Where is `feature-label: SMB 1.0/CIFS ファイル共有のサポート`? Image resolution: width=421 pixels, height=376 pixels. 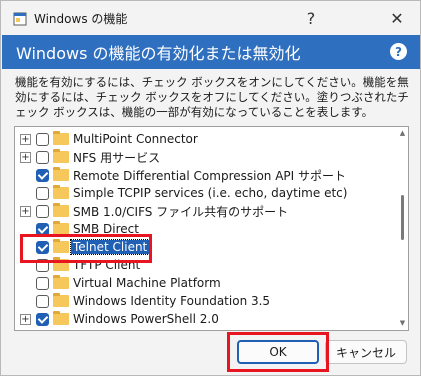 feature-label: SMB 1.0/CIFS ファイル共有のサポート is located at coordinates (181, 211).